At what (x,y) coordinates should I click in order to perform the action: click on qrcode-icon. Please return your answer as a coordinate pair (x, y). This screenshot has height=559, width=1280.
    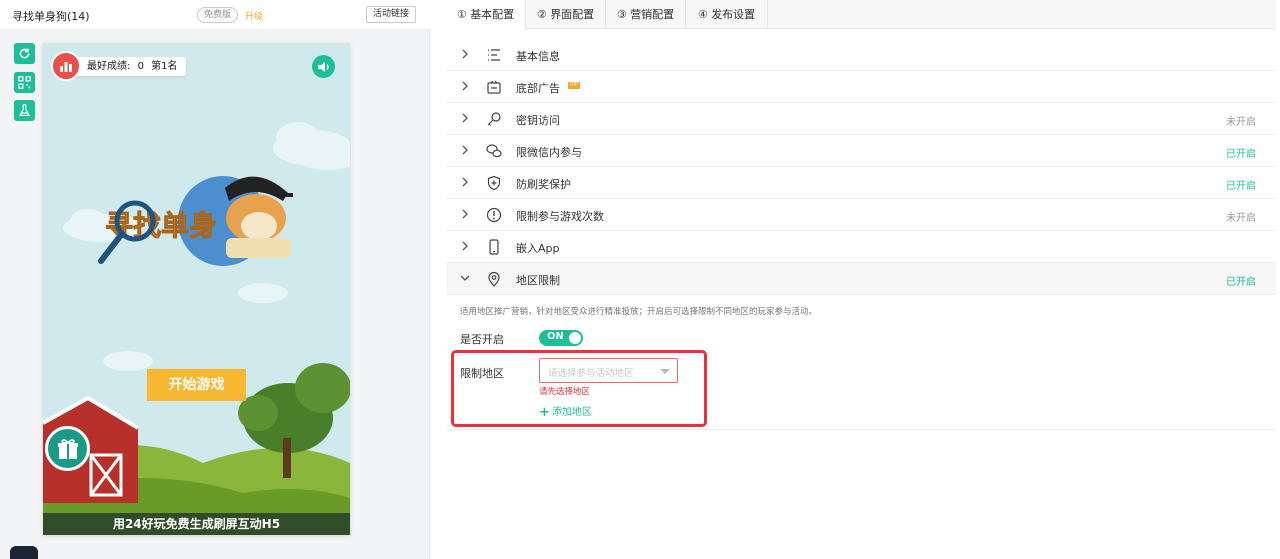
    Looking at the image, I should click on (24, 82).